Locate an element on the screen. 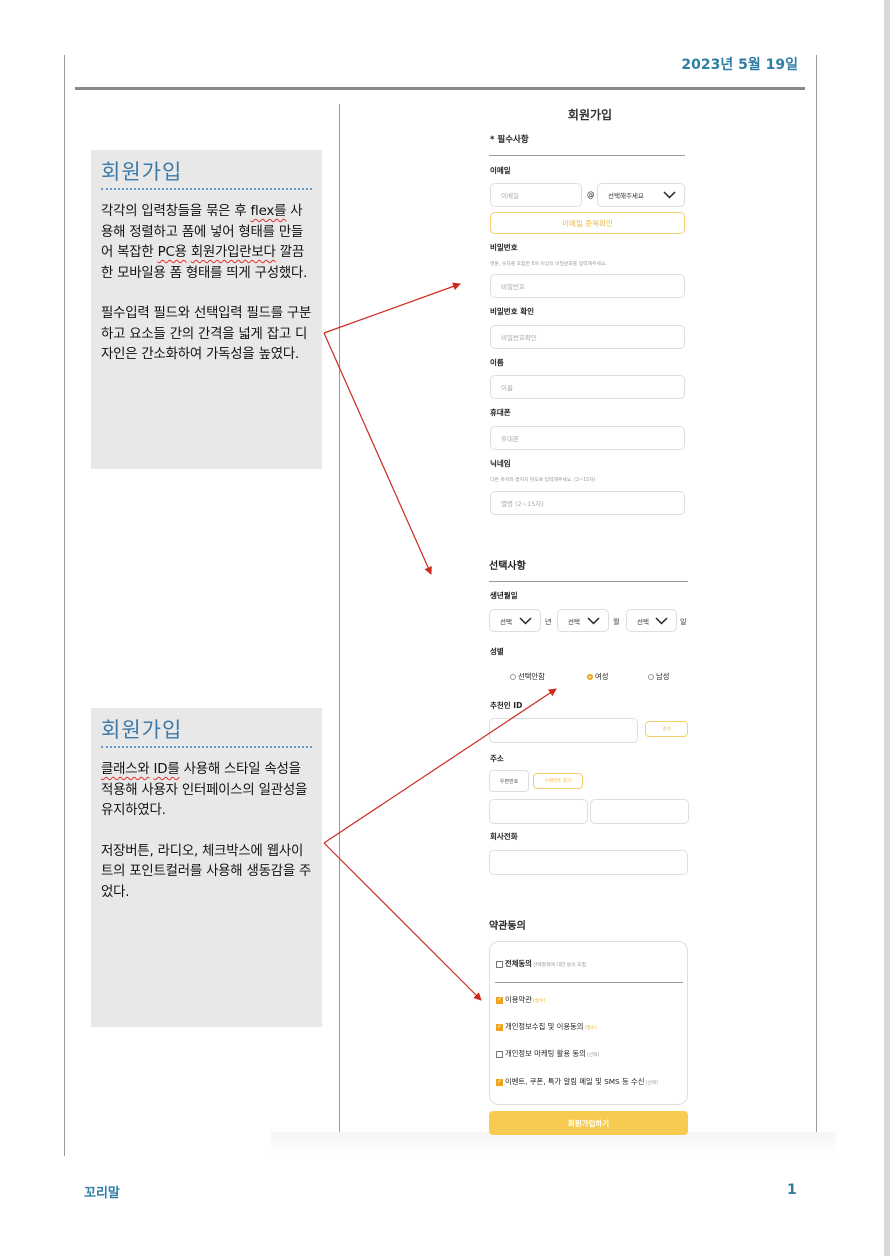 The image size is (890, 1256). email-input: 이메일 is located at coordinates (536, 195).